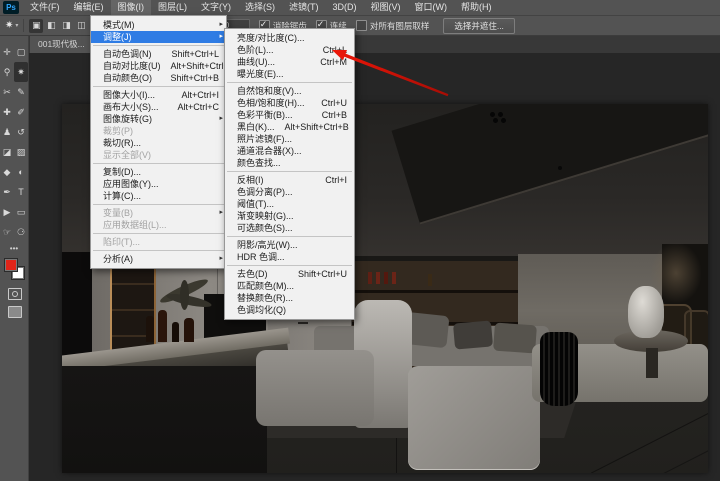  What do you see at coordinates (158, 172) in the screenshot?
I see `image-menu-item: 复制(D)... ▸` at bounding box center [158, 172].